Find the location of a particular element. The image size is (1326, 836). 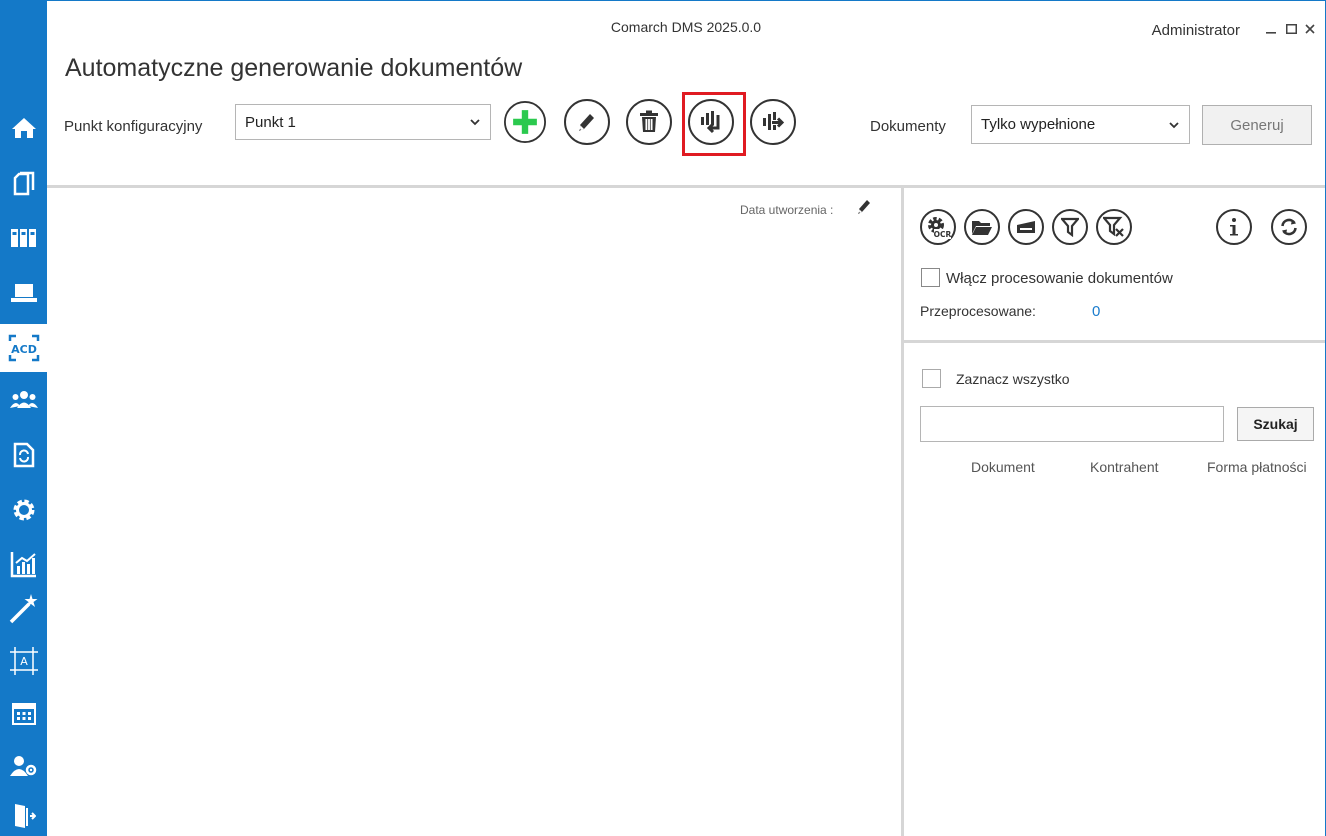

export-icon is located at coordinates (774, 121).